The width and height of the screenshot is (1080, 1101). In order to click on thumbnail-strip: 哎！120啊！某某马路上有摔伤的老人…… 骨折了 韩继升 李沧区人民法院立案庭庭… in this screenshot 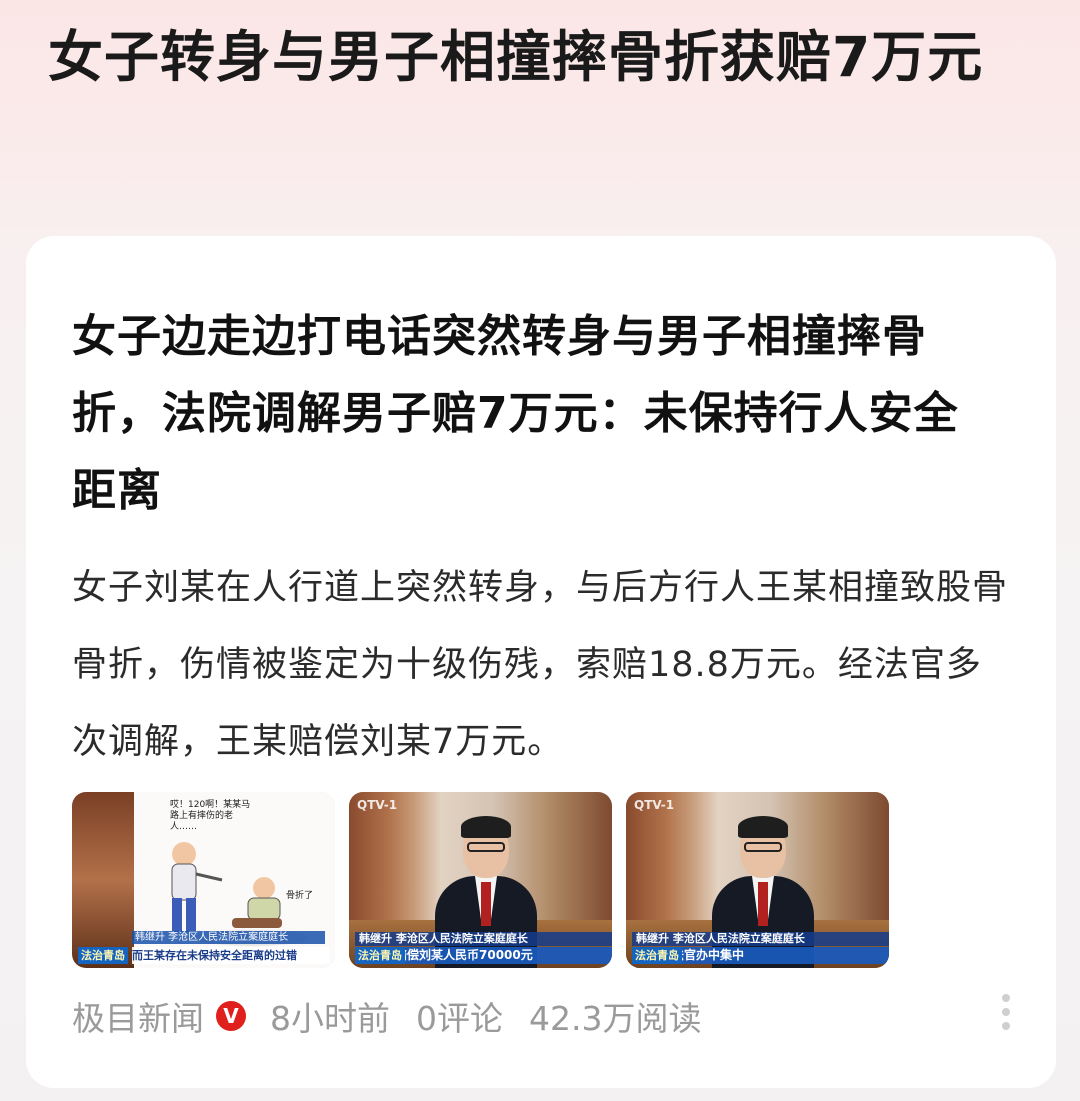, I will do `click(480, 880)`.